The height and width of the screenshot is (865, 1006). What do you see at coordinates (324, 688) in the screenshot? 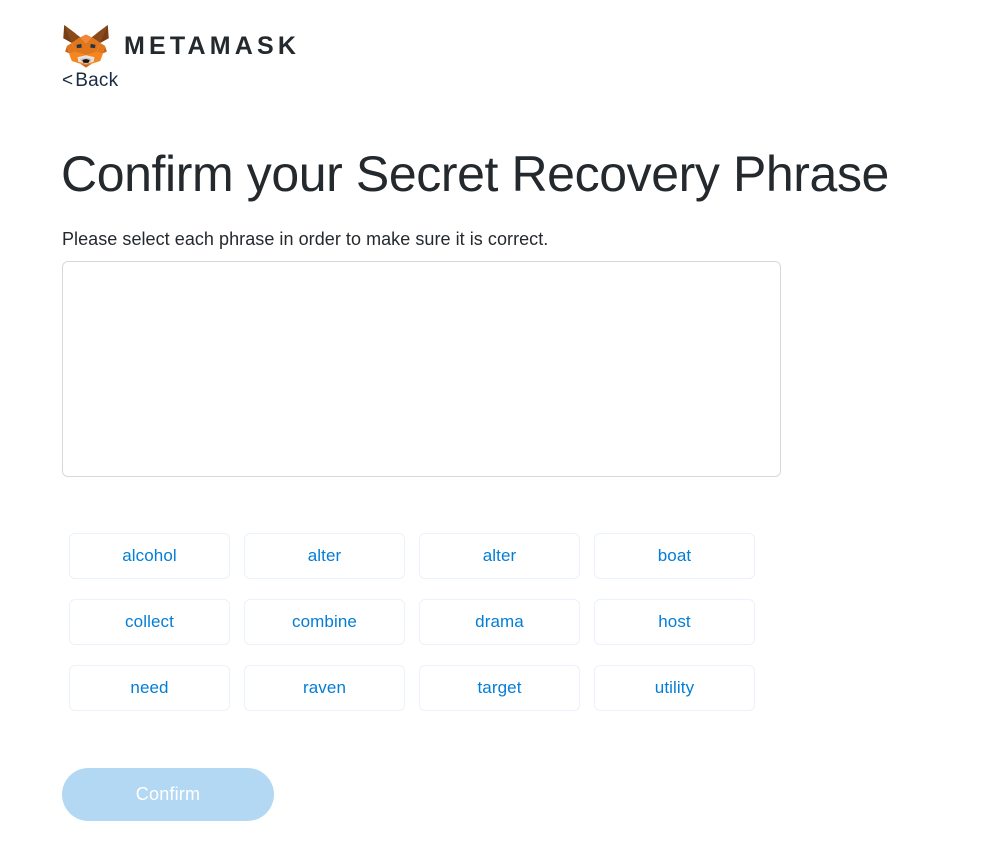
I see `word-chip: raven` at bounding box center [324, 688].